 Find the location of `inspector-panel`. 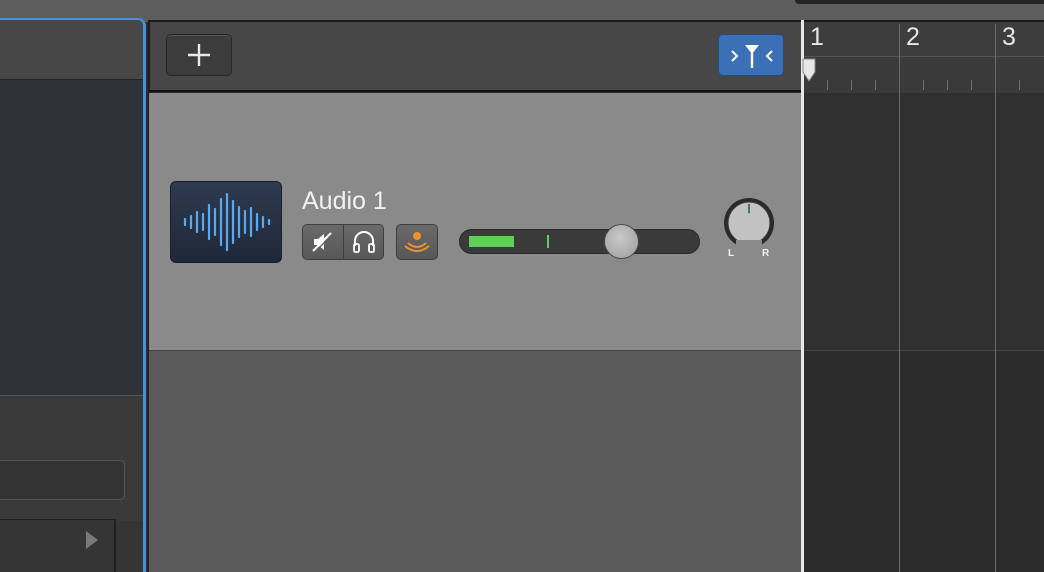

inspector-panel is located at coordinates (73, 295).